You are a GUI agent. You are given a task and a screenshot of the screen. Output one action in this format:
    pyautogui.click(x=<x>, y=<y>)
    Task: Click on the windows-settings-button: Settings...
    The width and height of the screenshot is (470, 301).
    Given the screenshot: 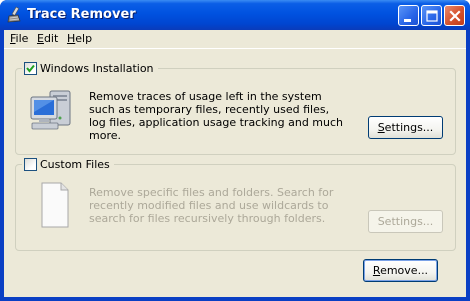 What is the action you would take?
    pyautogui.click(x=405, y=127)
    